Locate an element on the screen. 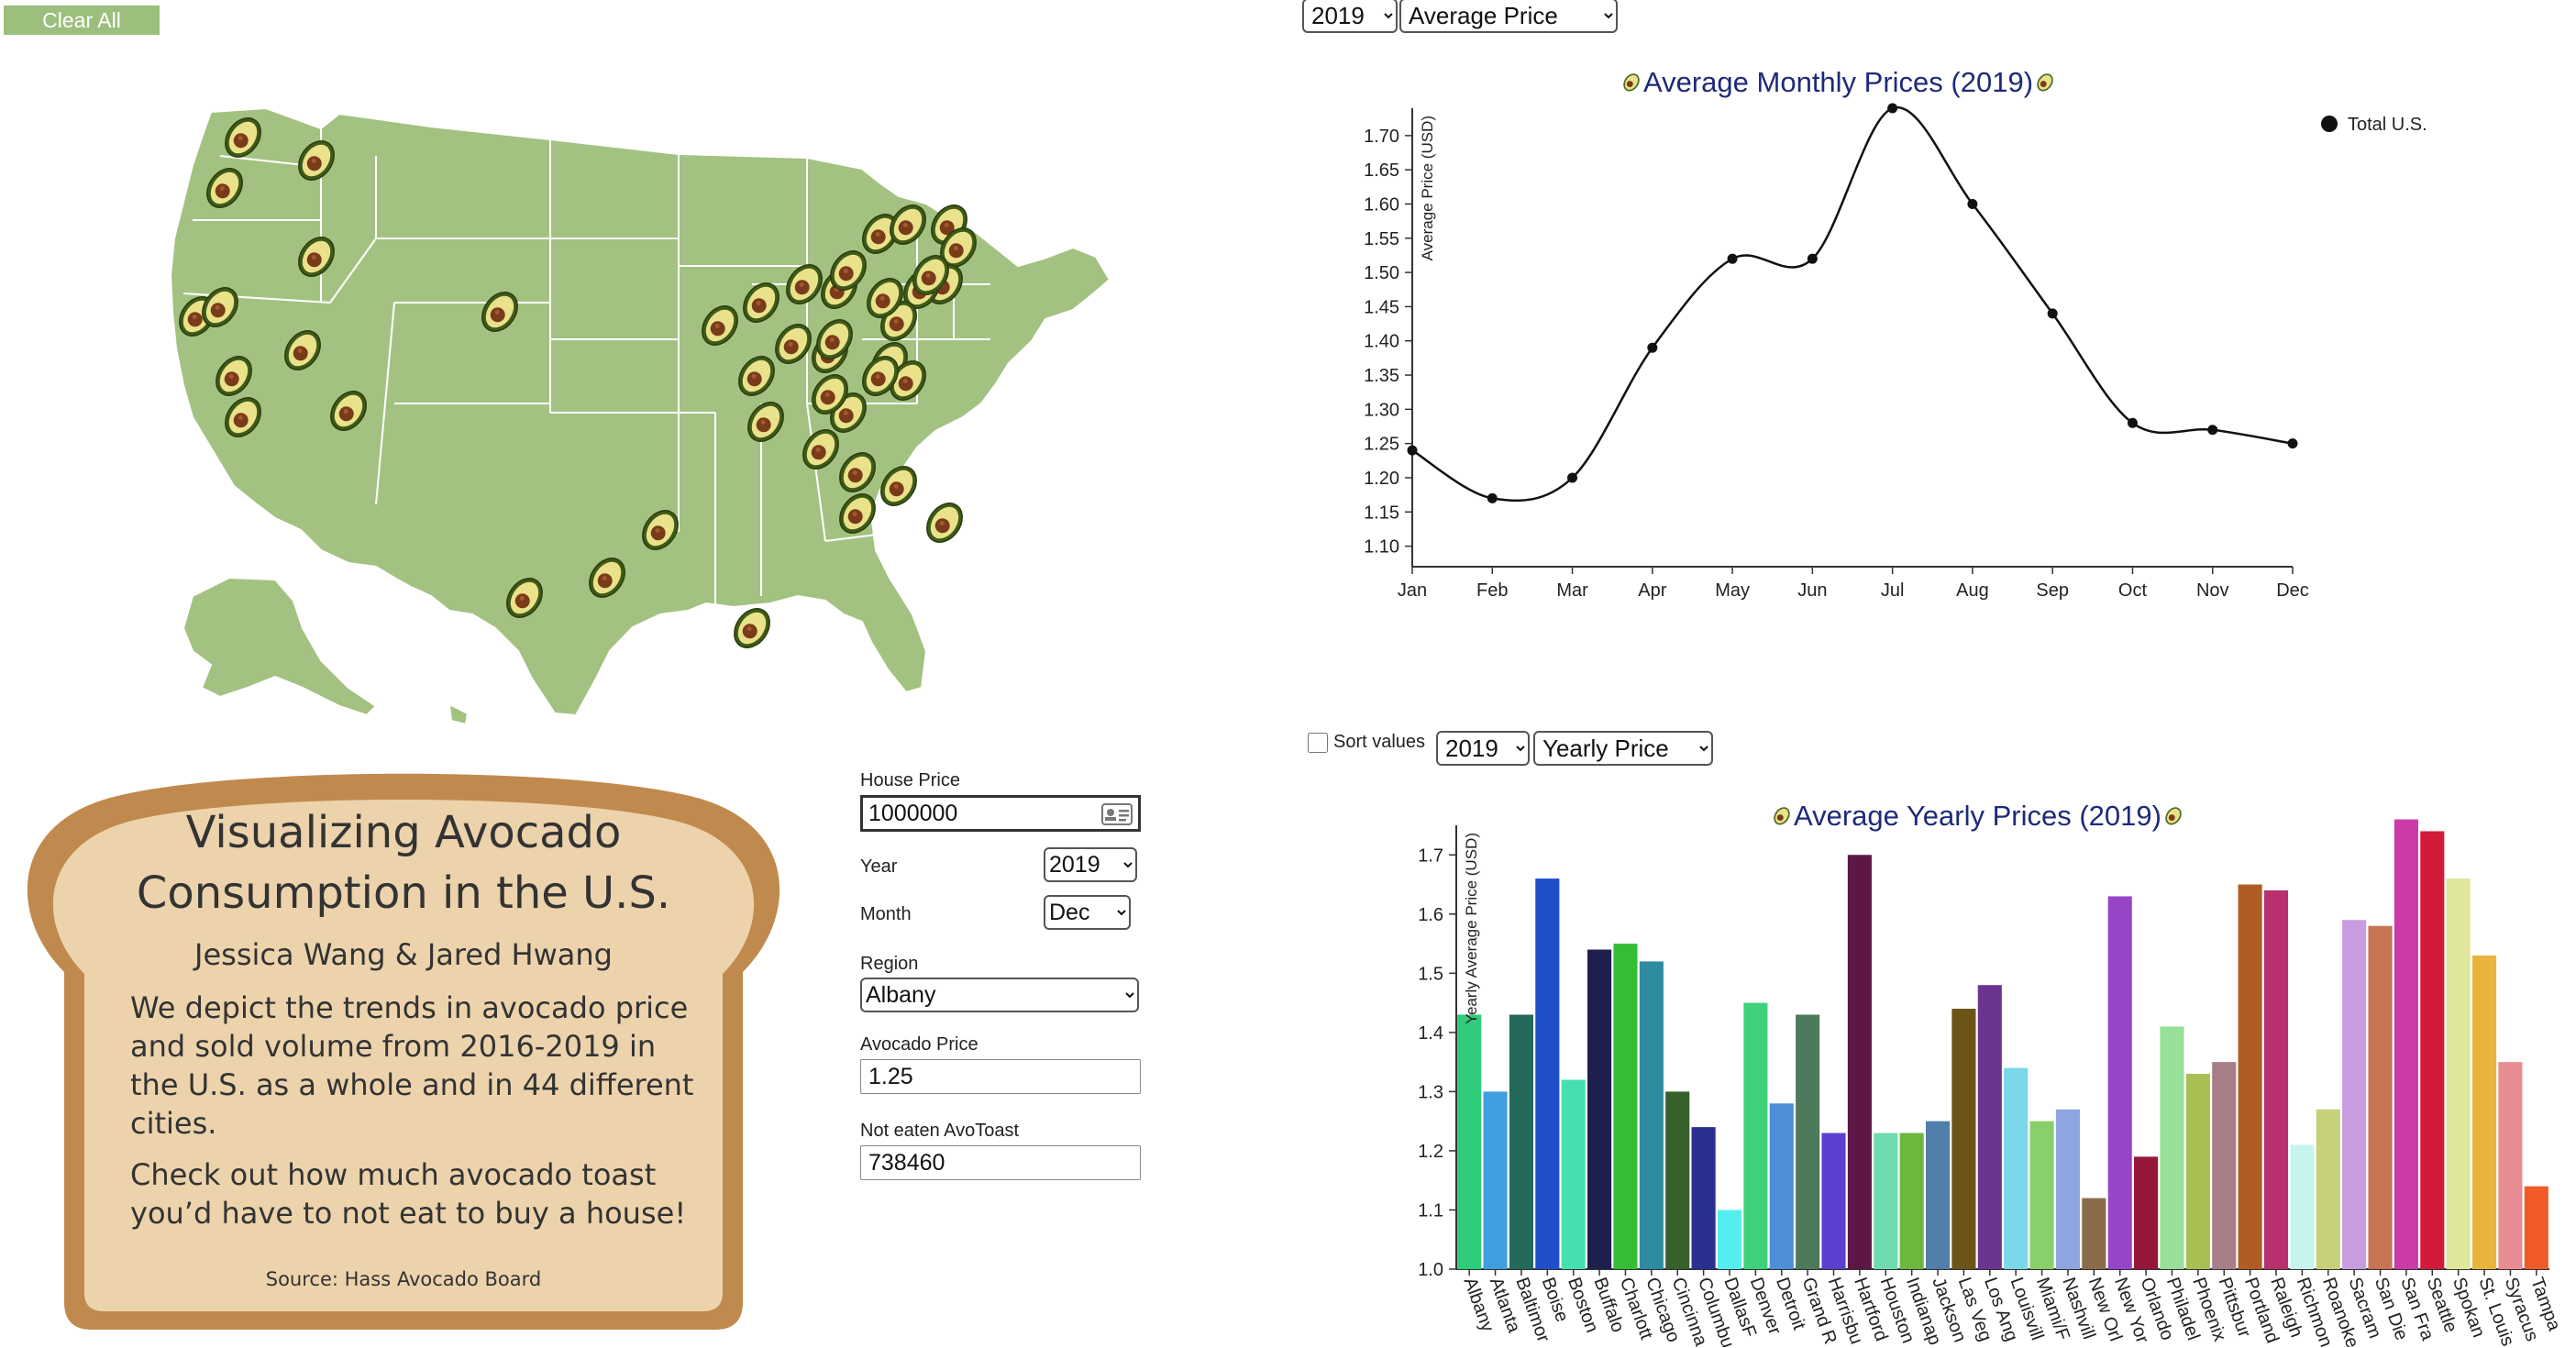 The image size is (2576, 1348). line-x-tick-label: Jun is located at coordinates (1812, 591).